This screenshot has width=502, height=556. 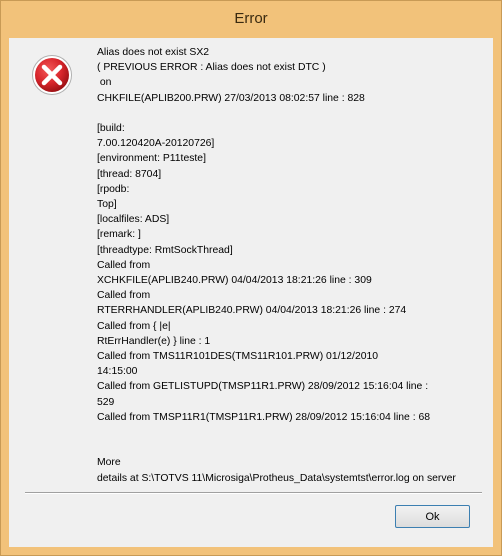 I want to click on message-line: 529, so click(x=106, y=402).